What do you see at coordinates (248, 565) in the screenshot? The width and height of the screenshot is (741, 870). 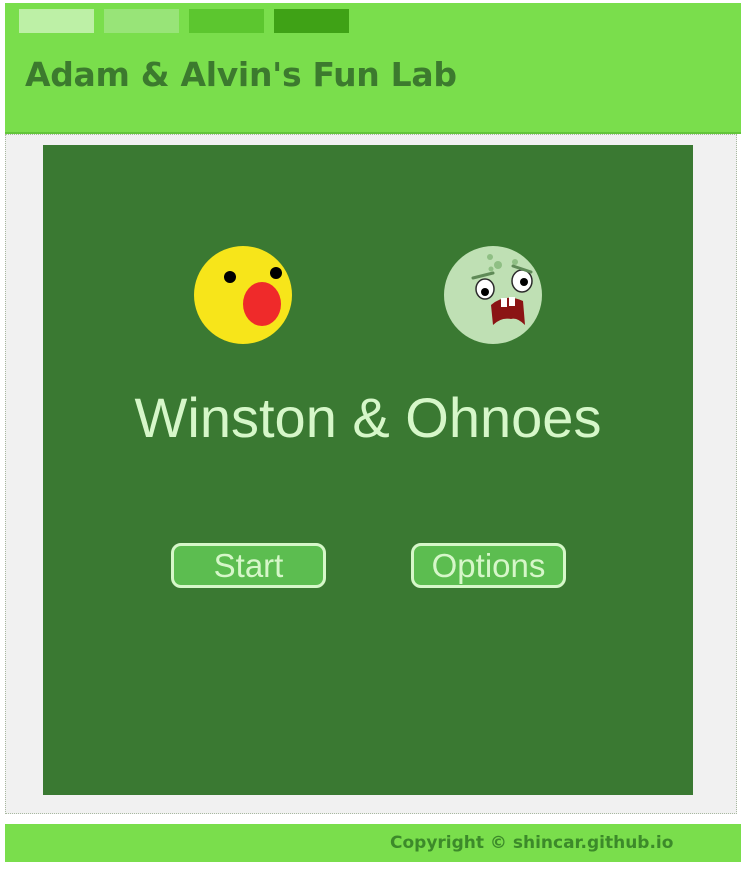 I see `start-button: Start` at bounding box center [248, 565].